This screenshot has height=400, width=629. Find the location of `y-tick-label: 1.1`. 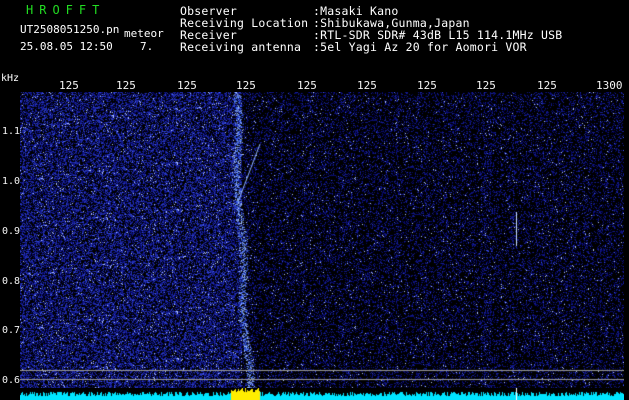

y-tick-label: 1.1 is located at coordinates (11, 131).